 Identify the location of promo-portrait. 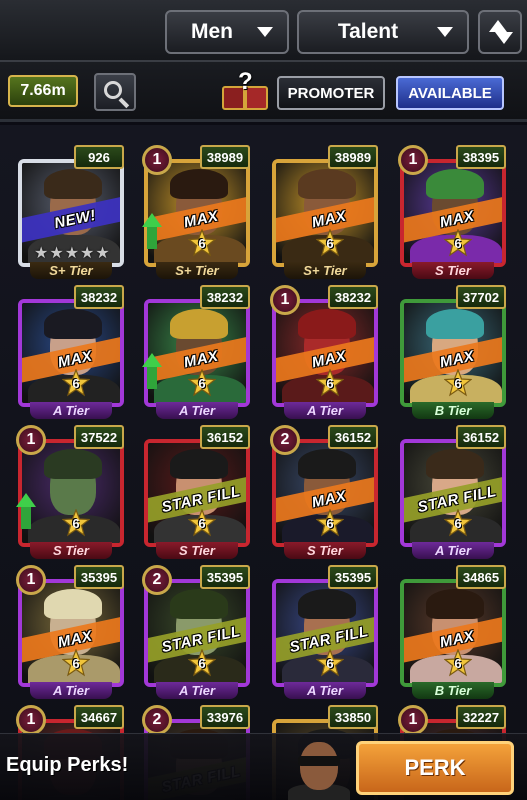
(317, 768).